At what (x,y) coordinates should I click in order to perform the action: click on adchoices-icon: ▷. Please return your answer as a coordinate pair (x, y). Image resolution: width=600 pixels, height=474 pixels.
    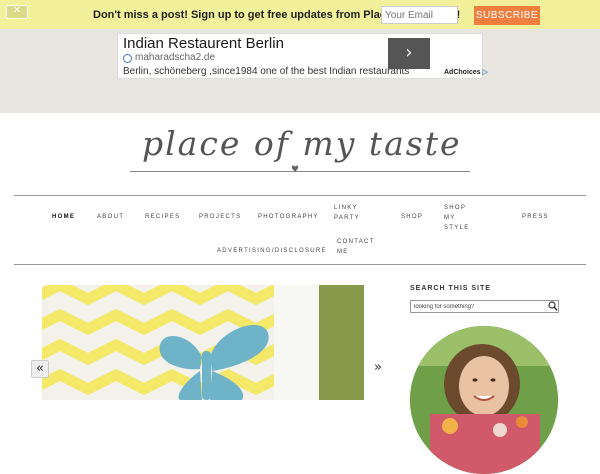
    Looking at the image, I should click on (485, 72).